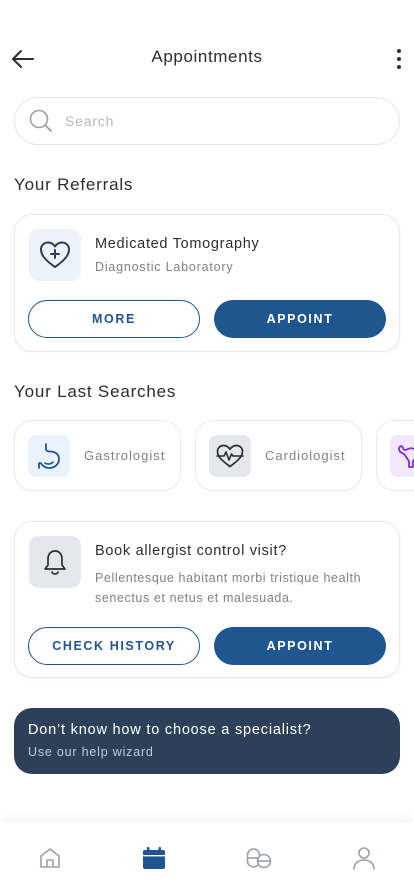 This screenshot has height=896, width=414. What do you see at coordinates (207, 859) in the screenshot?
I see `bottom-tab-bar` at bounding box center [207, 859].